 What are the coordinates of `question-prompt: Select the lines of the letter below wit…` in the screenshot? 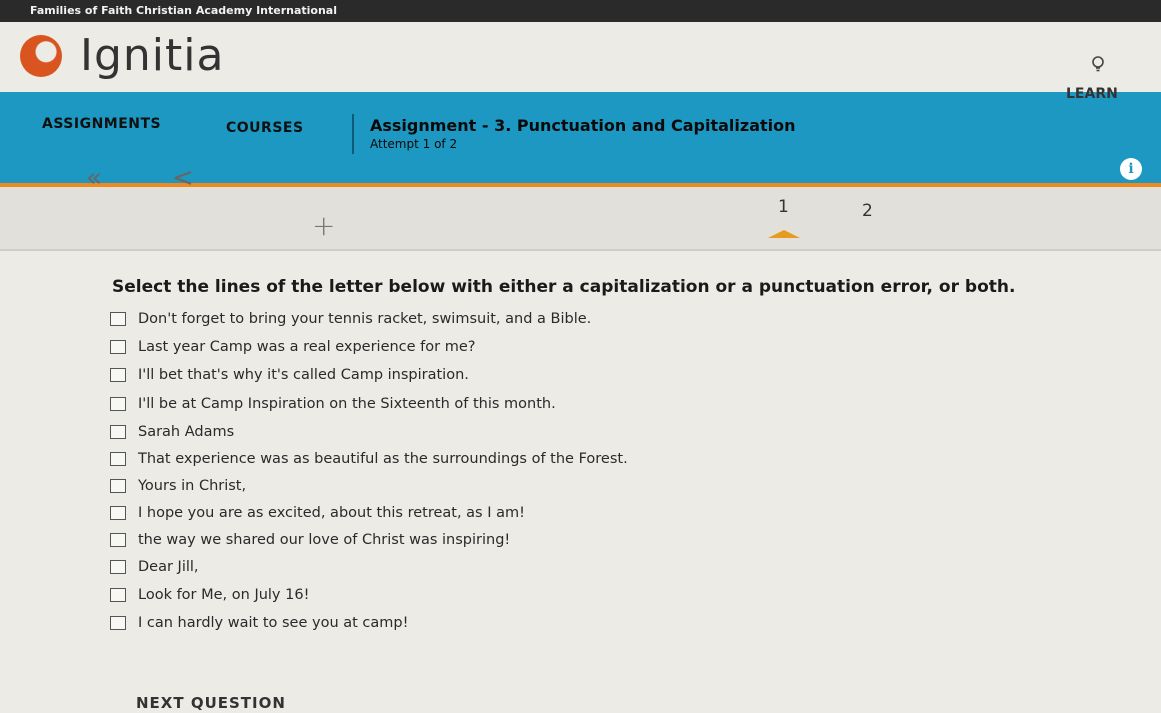 It's located at (564, 287).